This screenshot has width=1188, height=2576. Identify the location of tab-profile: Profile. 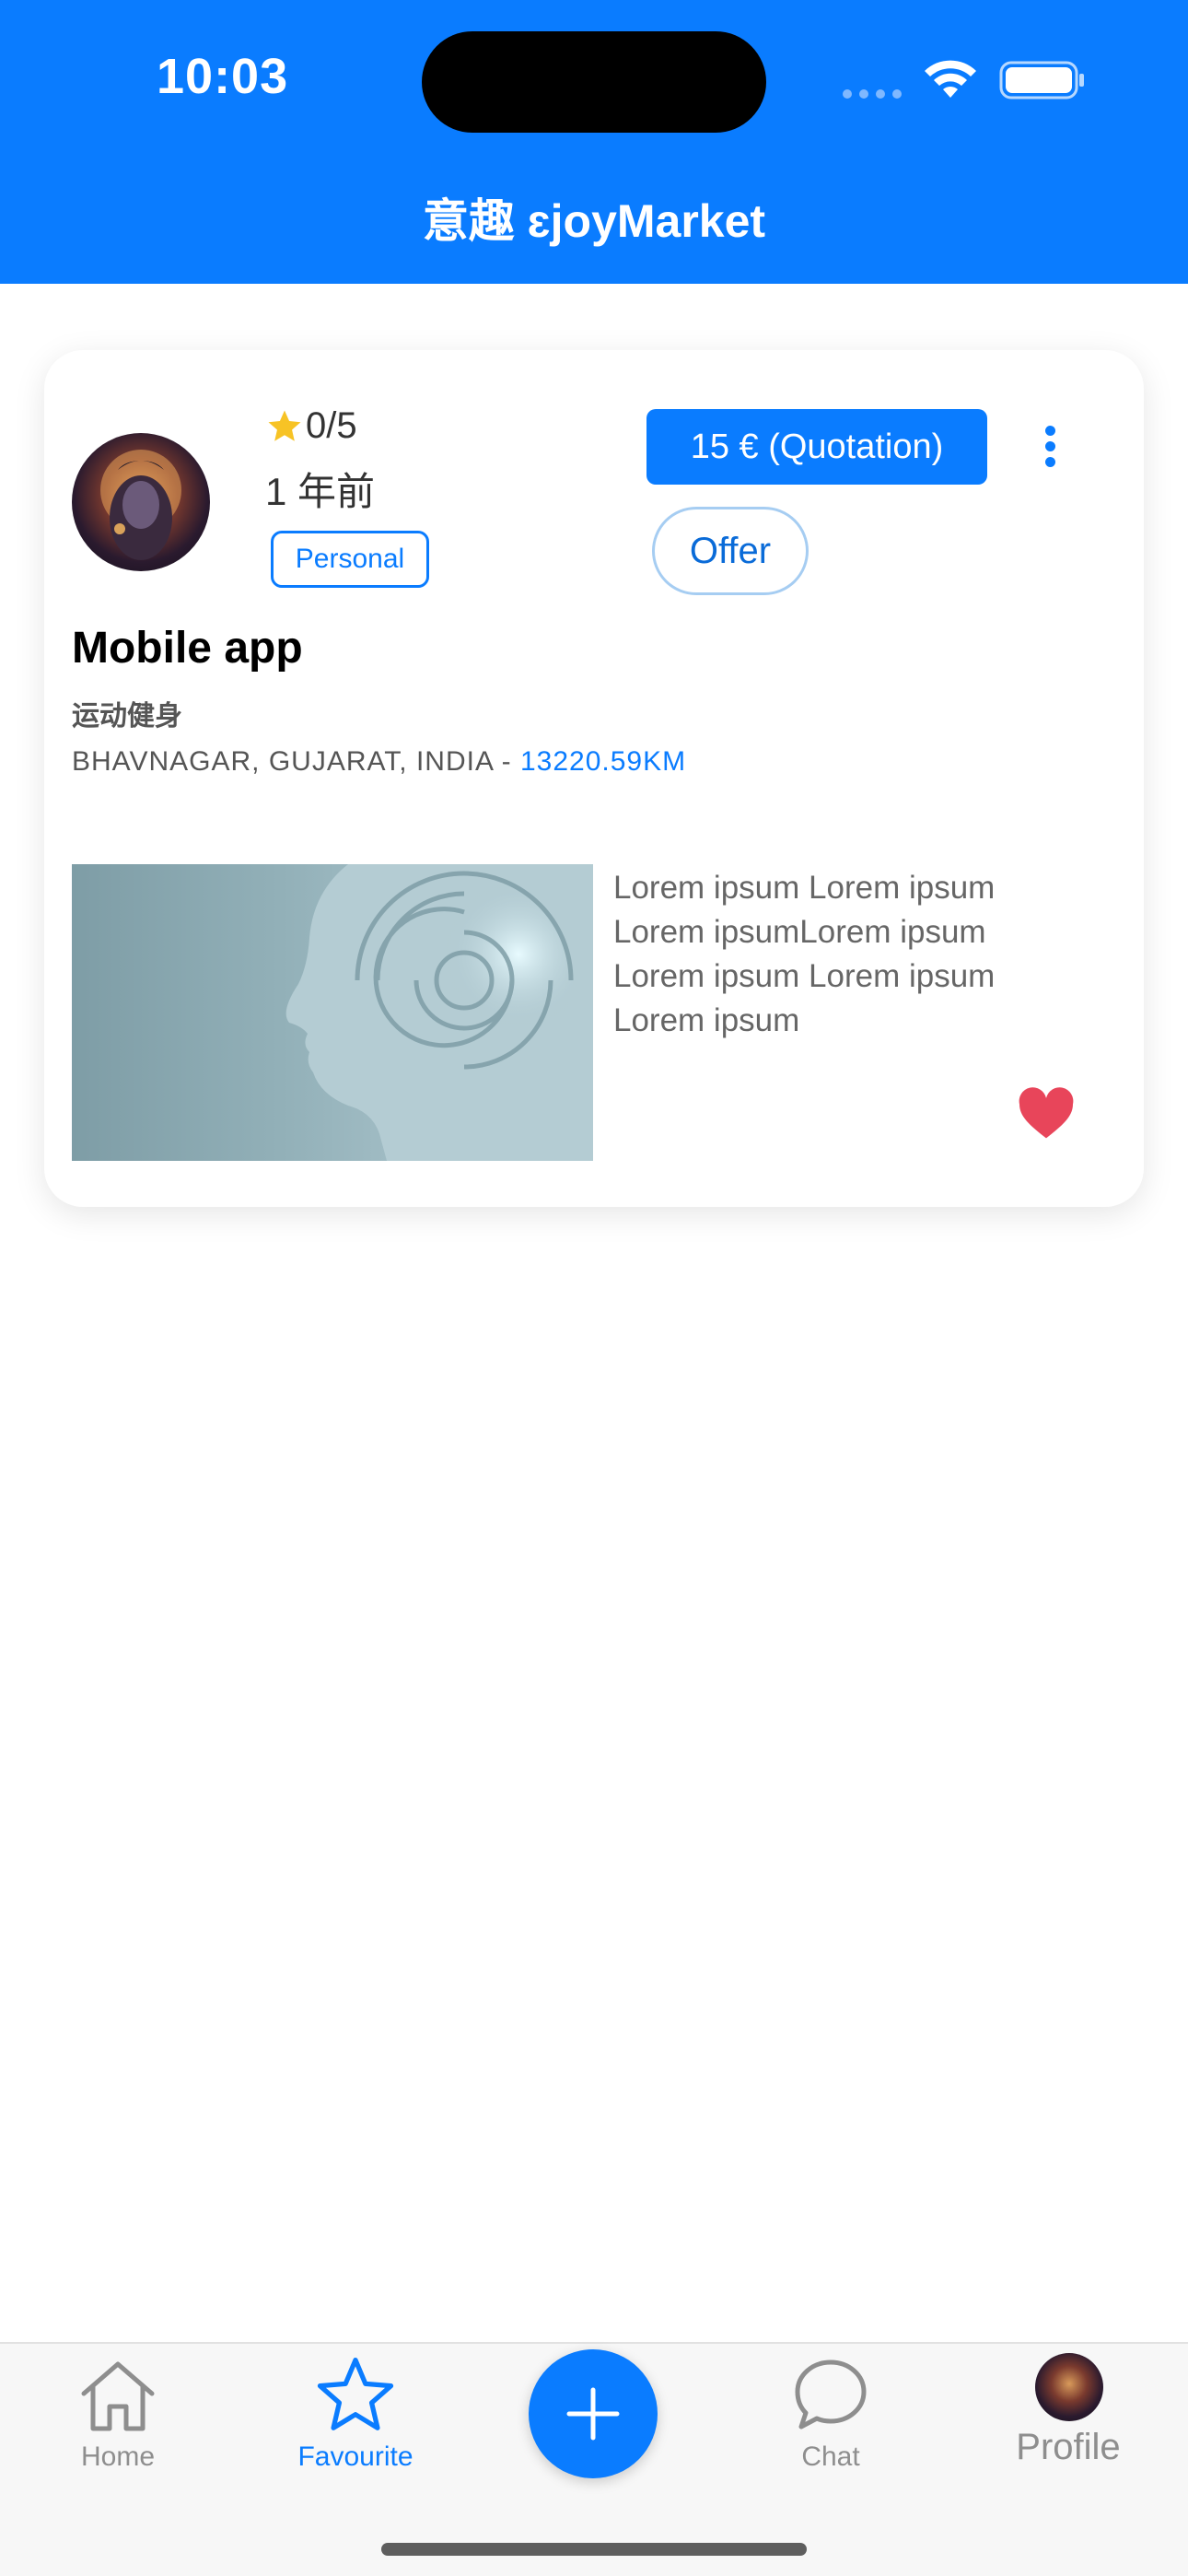
(1068, 2413).